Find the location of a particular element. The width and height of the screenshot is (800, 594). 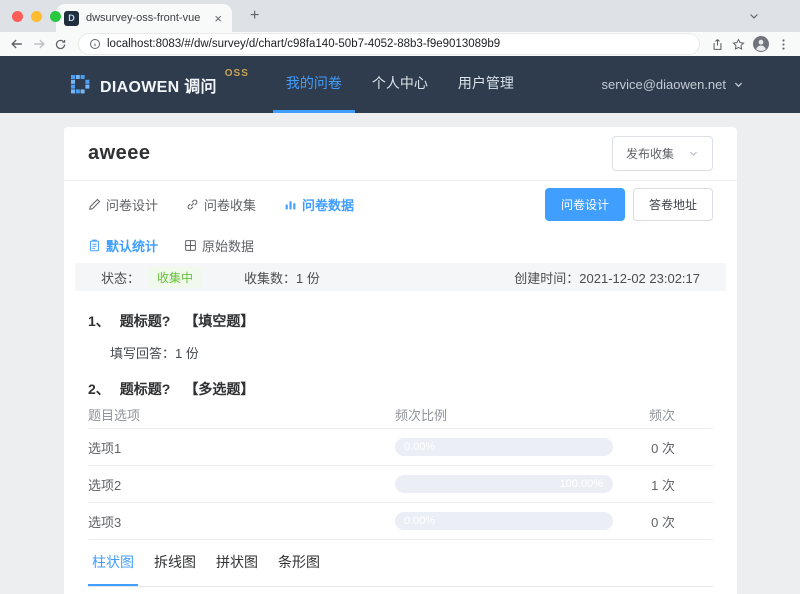

table-row: 选项1 0.00% 0 次 is located at coordinates (400, 447).